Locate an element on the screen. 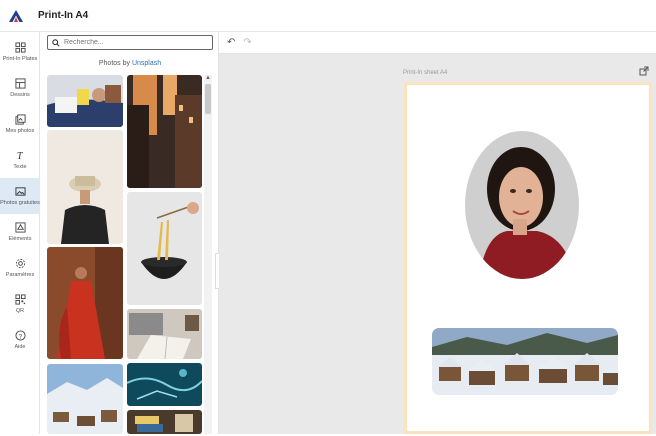 This screenshot has width=656, height=436. nav-item-elements: Éléments is located at coordinates (20, 232).